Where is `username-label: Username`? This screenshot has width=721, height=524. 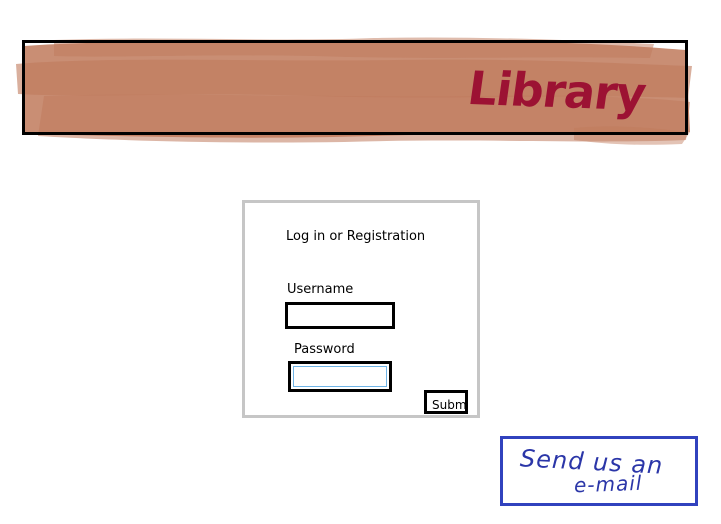
username-label: Username is located at coordinates (320, 289).